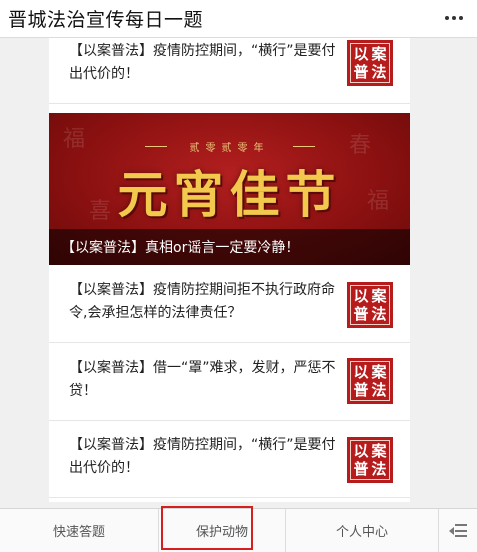 This screenshot has width=477, height=552. What do you see at coordinates (362, 530) in the screenshot?
I see `tab-personal-center: 个人中心` at bounding box center [362, 530].